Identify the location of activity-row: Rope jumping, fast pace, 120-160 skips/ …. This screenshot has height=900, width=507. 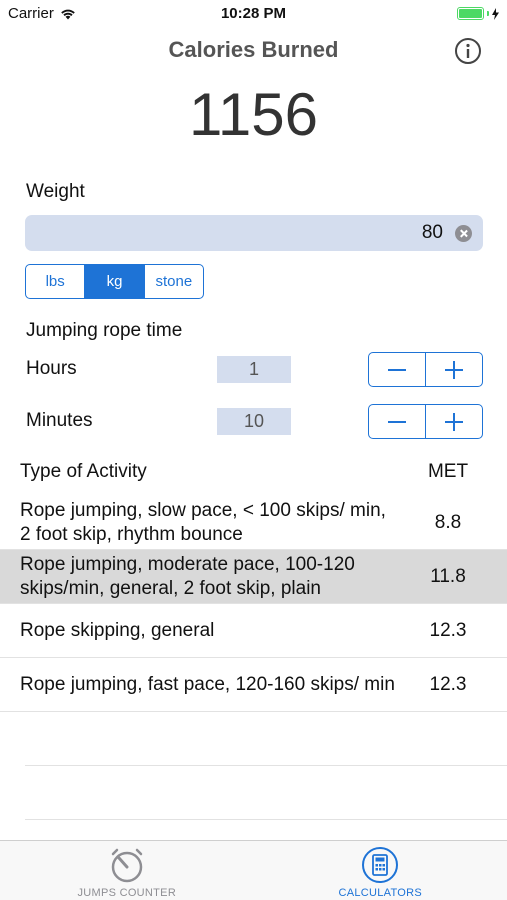
(253, 685).